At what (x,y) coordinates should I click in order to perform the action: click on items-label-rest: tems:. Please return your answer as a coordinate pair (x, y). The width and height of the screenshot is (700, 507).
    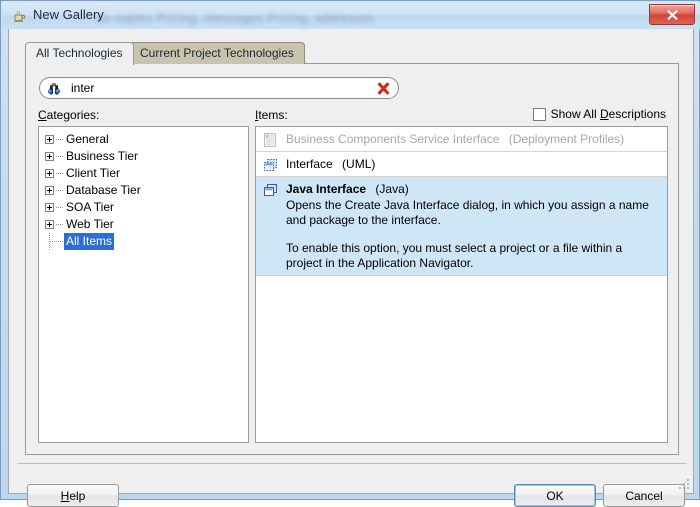
    Looking at the image, I should click on (273, 115).